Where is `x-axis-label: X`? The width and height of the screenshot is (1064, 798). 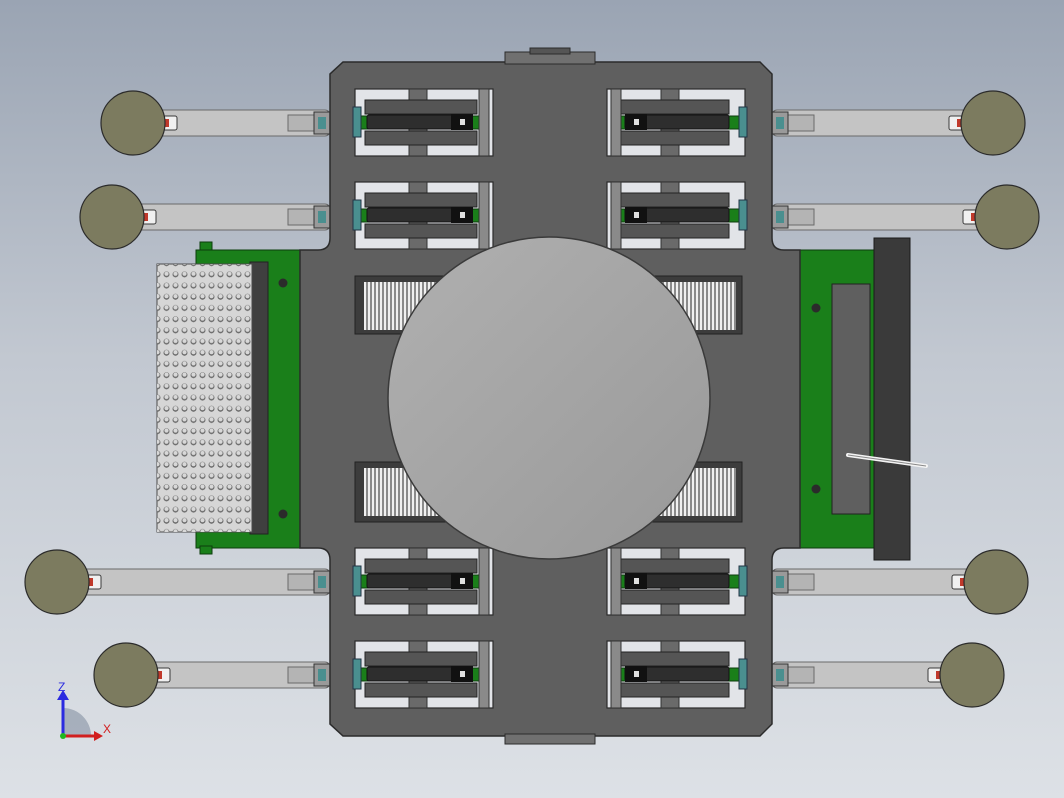 x-axis-label: X is located at coordinates (107, 729).